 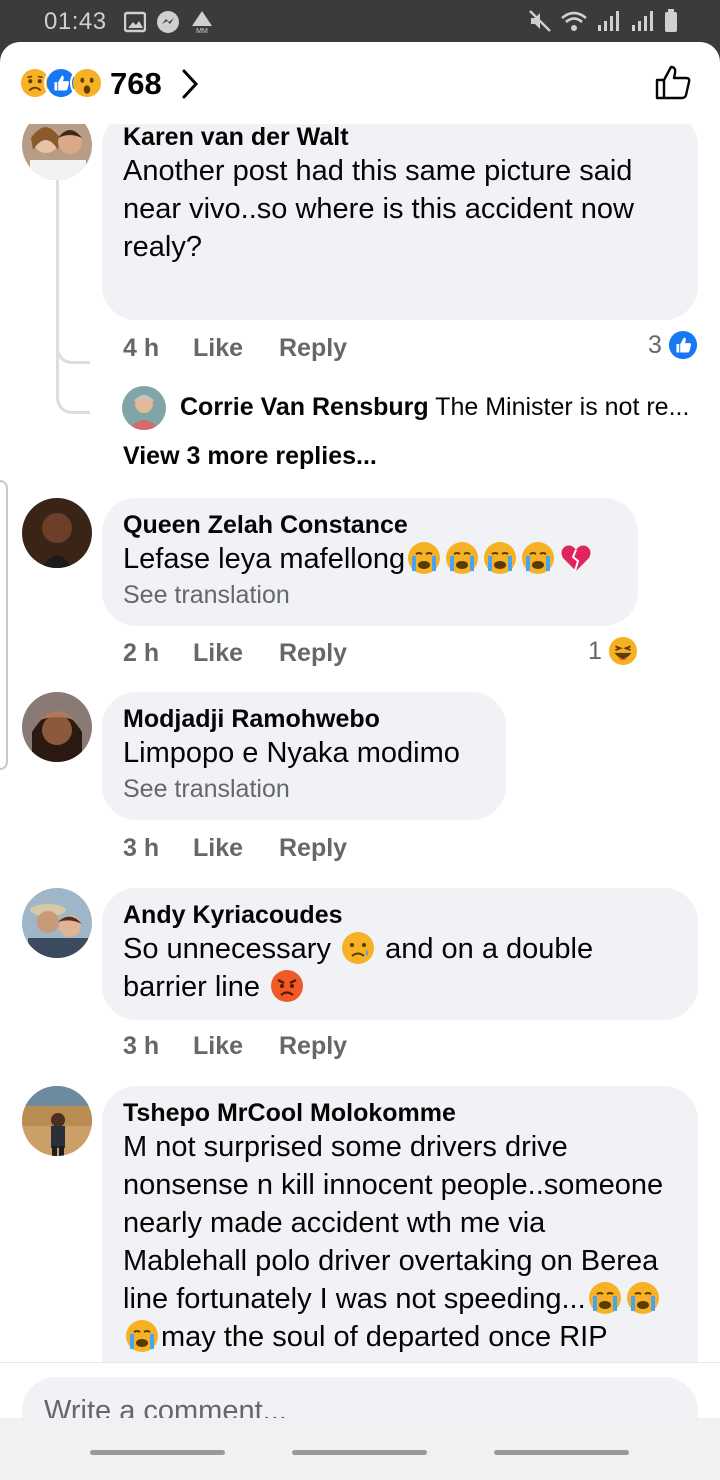 I want to click on wow-reaction-icon, so click(x=87, y=83).